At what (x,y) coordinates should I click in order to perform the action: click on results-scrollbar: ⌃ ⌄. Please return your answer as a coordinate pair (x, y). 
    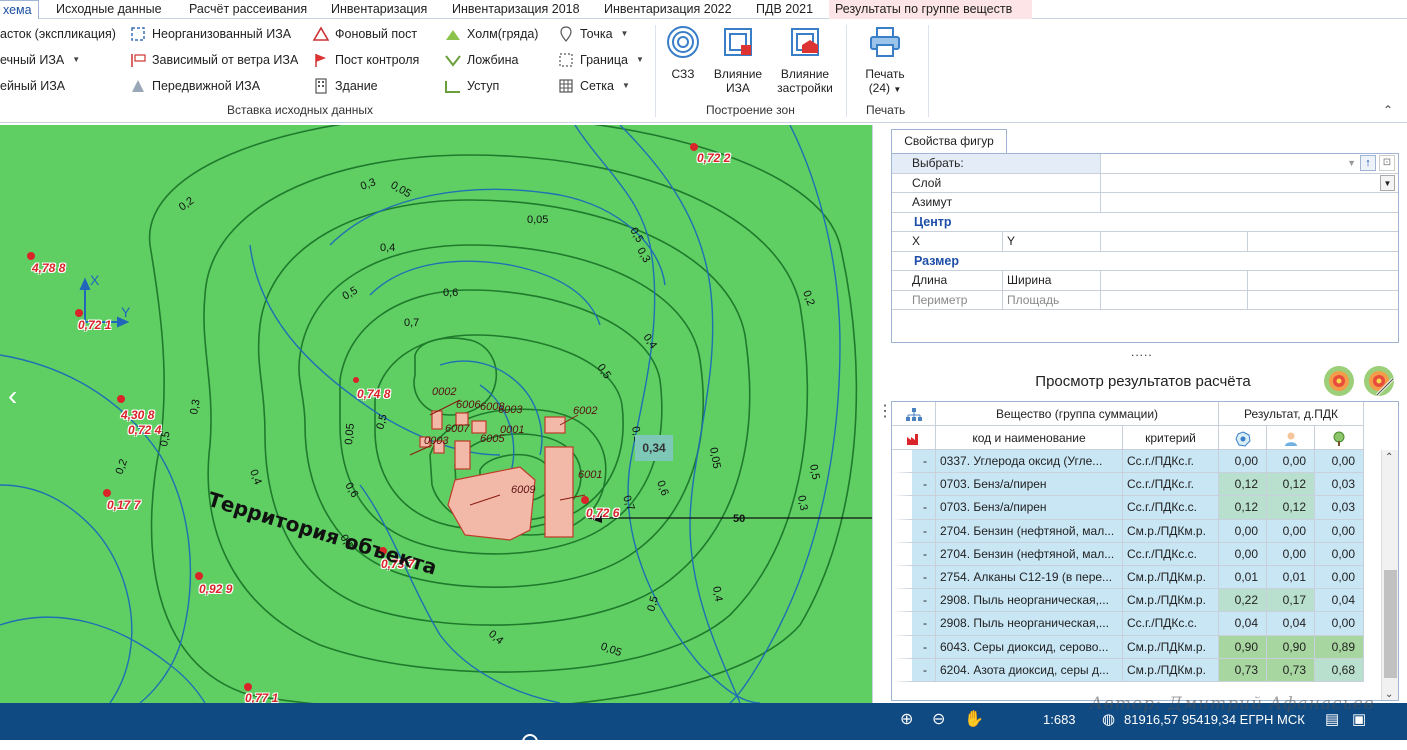
    Looking at the image, I should click on (1389, 575).